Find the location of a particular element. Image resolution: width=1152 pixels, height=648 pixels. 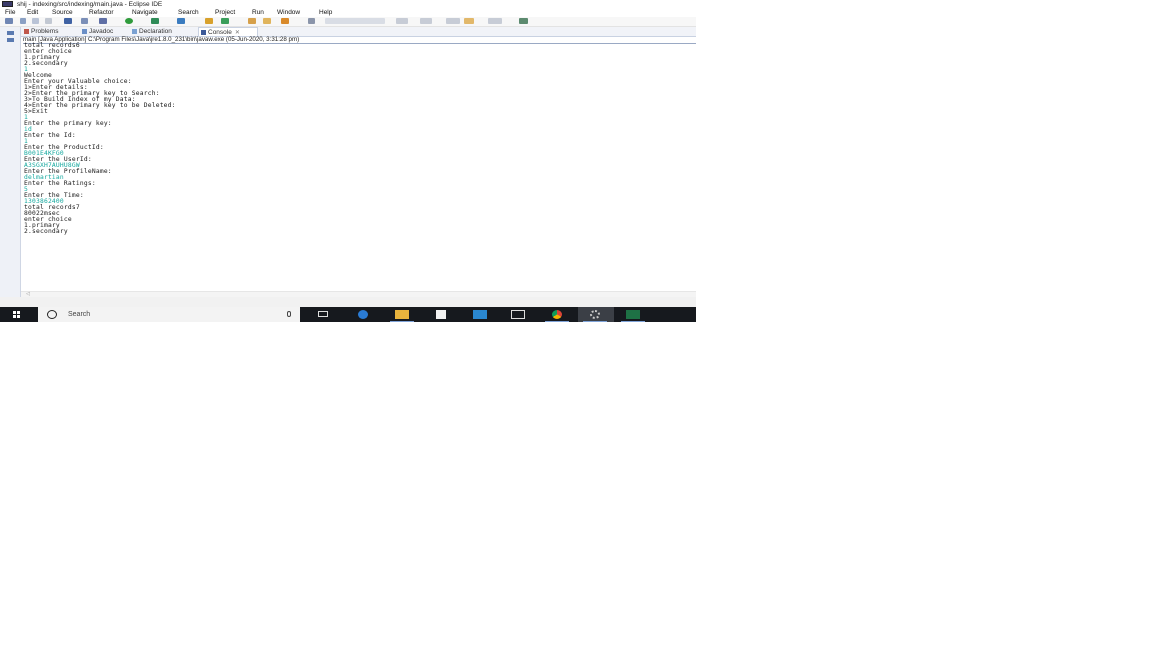

last-edit-icon is located at coordinates (453, 21).